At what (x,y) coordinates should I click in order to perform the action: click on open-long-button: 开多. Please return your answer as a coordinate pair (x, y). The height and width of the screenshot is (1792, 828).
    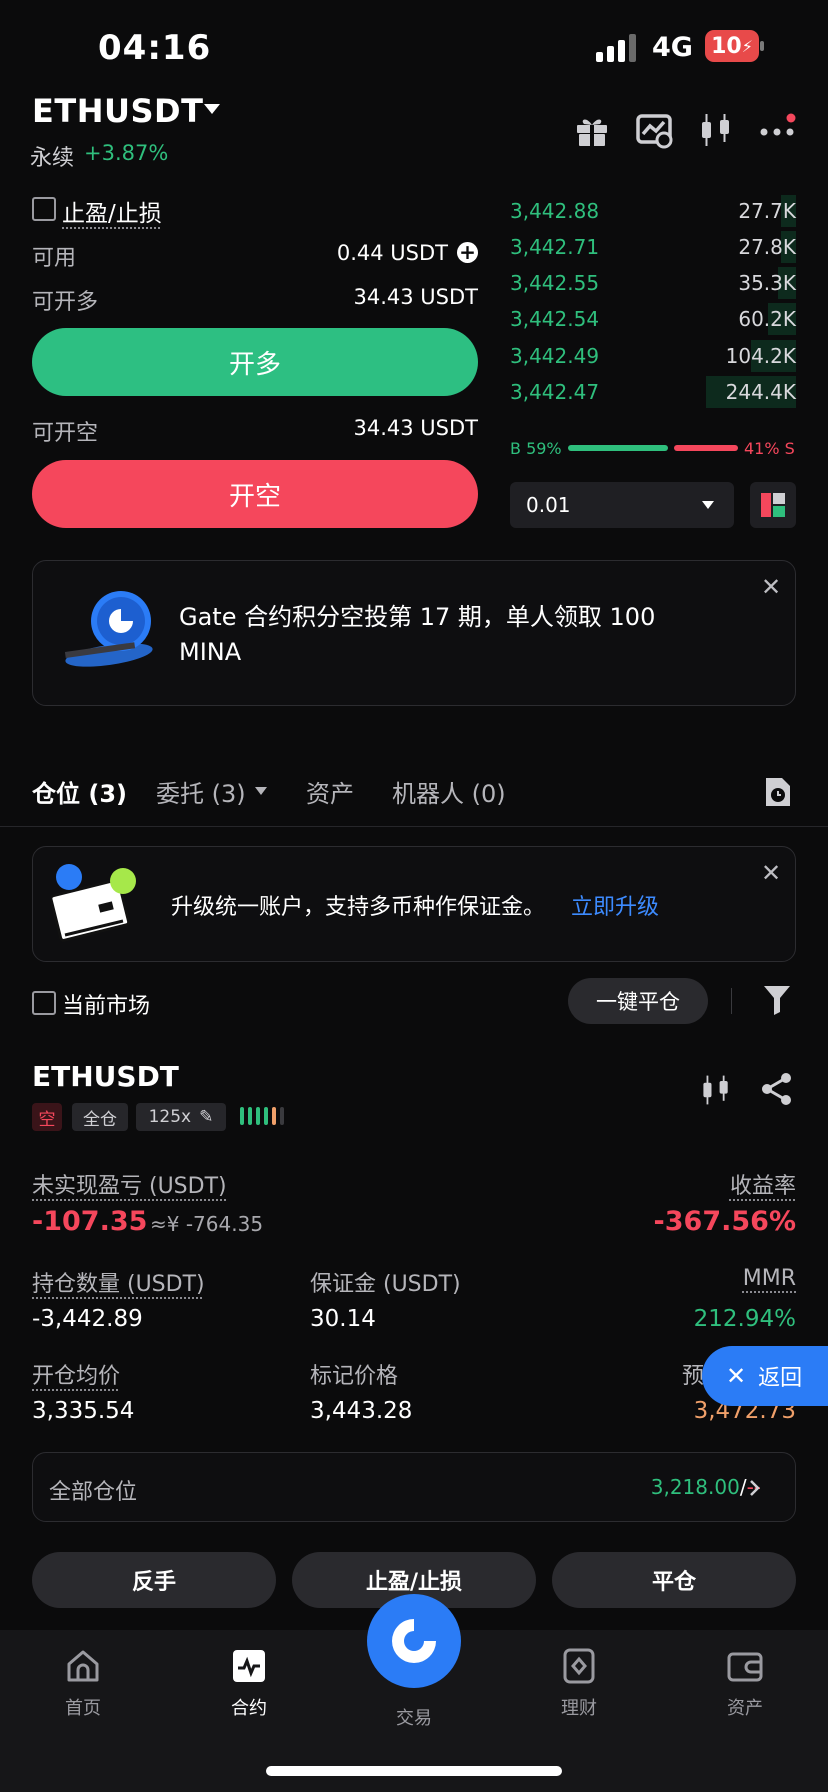
    Looking at the image, I should click on (255, 362).